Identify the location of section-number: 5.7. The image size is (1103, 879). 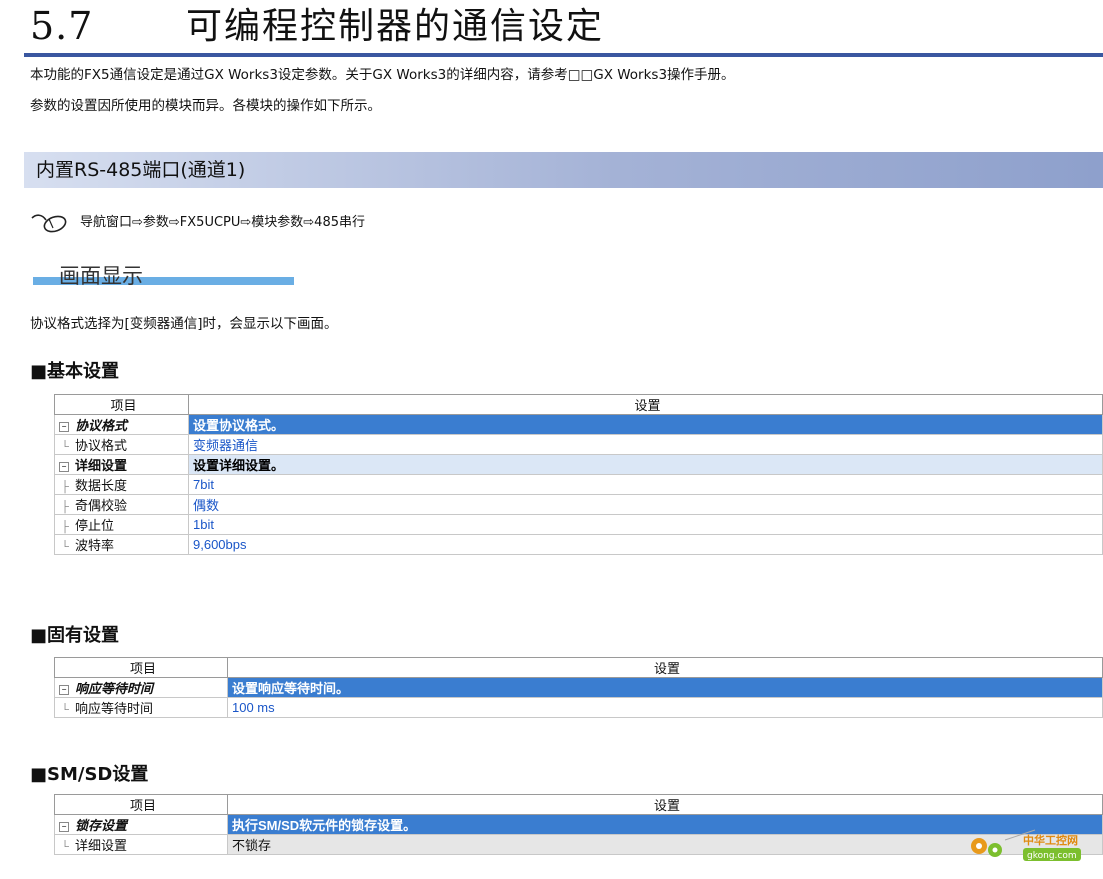
(62, 26).